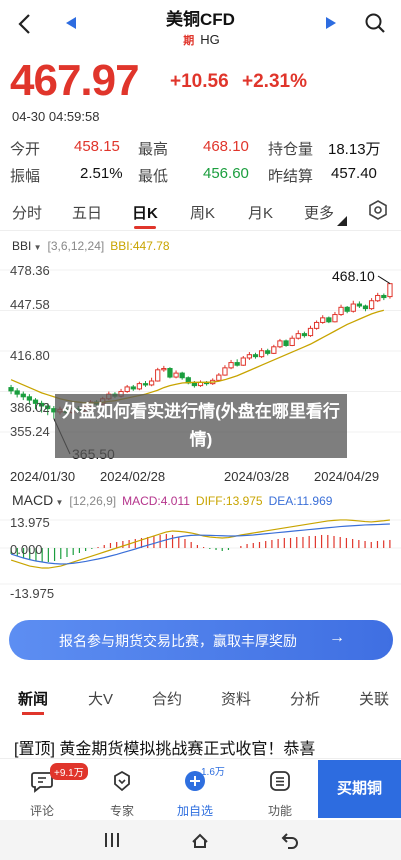 This screenshot has width=401, height=860. Describe the element at coordinates (378, 210) in the screenshot. I see `settings-icon` at that location.